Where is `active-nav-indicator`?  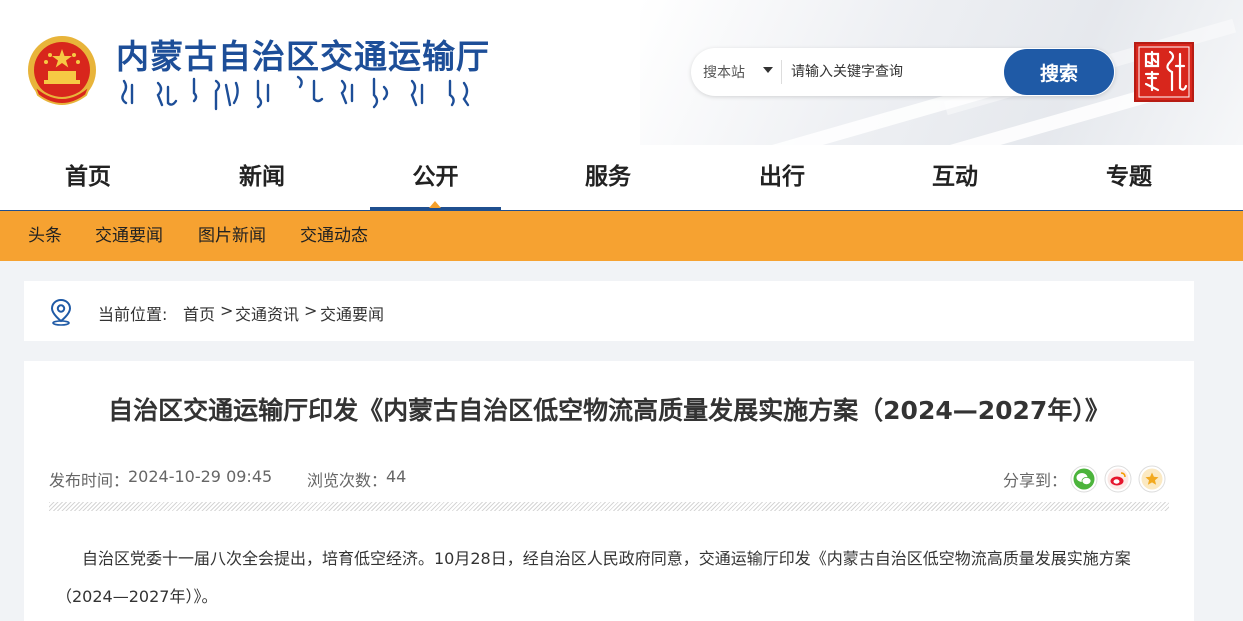 active-nav-indicator is located at coordinates (435, 204).